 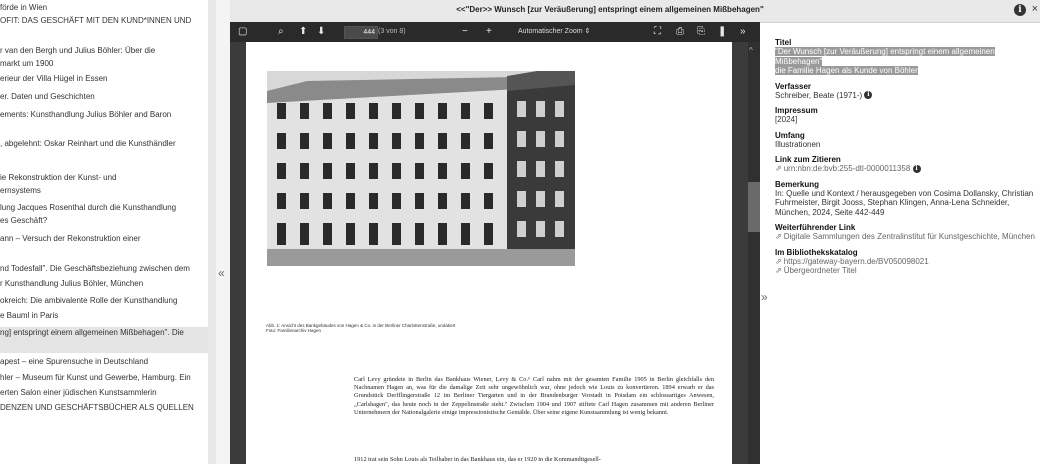 What do you see at coordinates (105, 316) in the screenshot?
I see `toc-item: e Bauml in Paris` at bounding box center [105, 316].